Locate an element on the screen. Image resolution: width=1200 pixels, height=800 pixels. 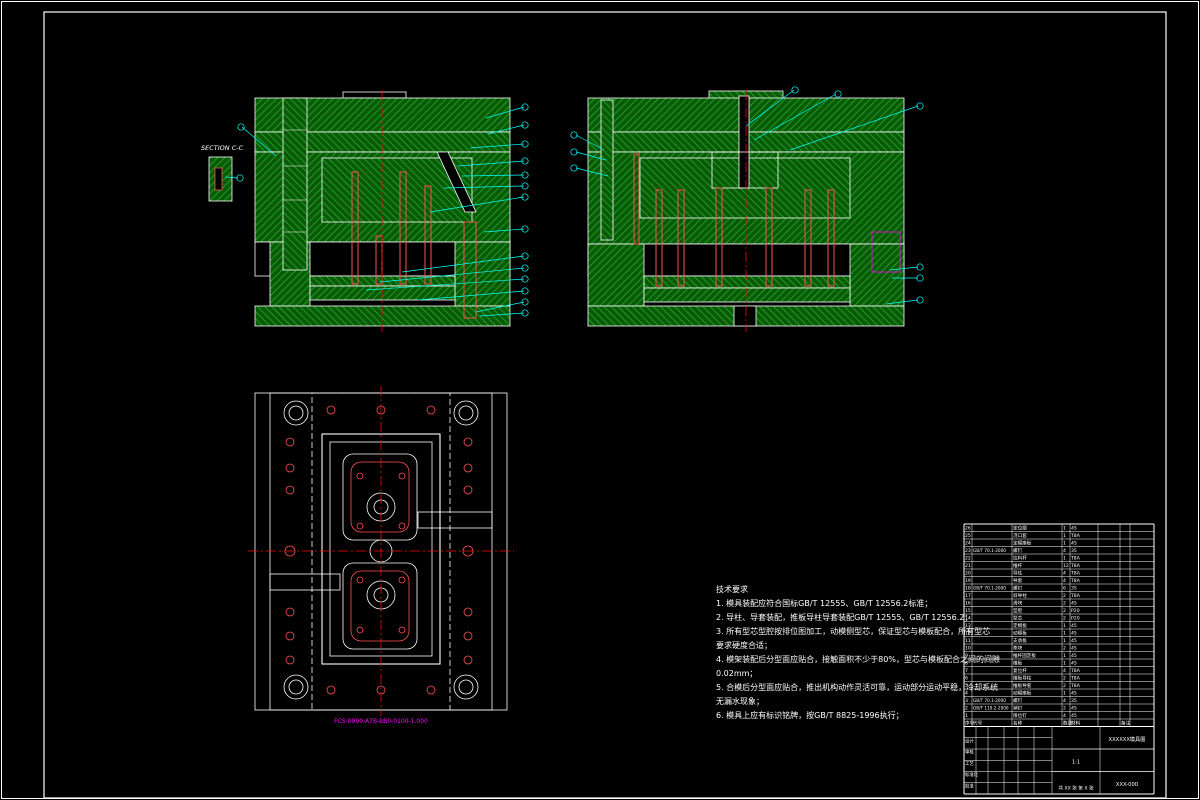
plan-holes is located at coordinates (379, 550).